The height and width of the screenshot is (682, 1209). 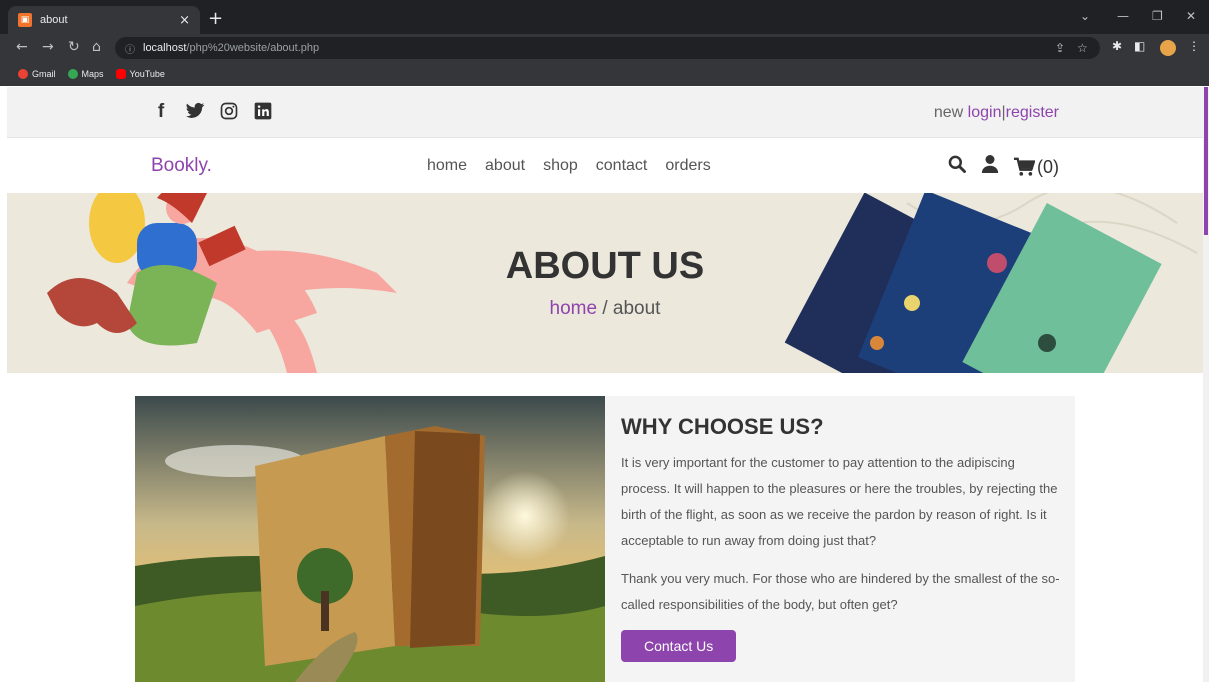 I want to click on breadcrumb: home / about, so click(x=605, y=309).